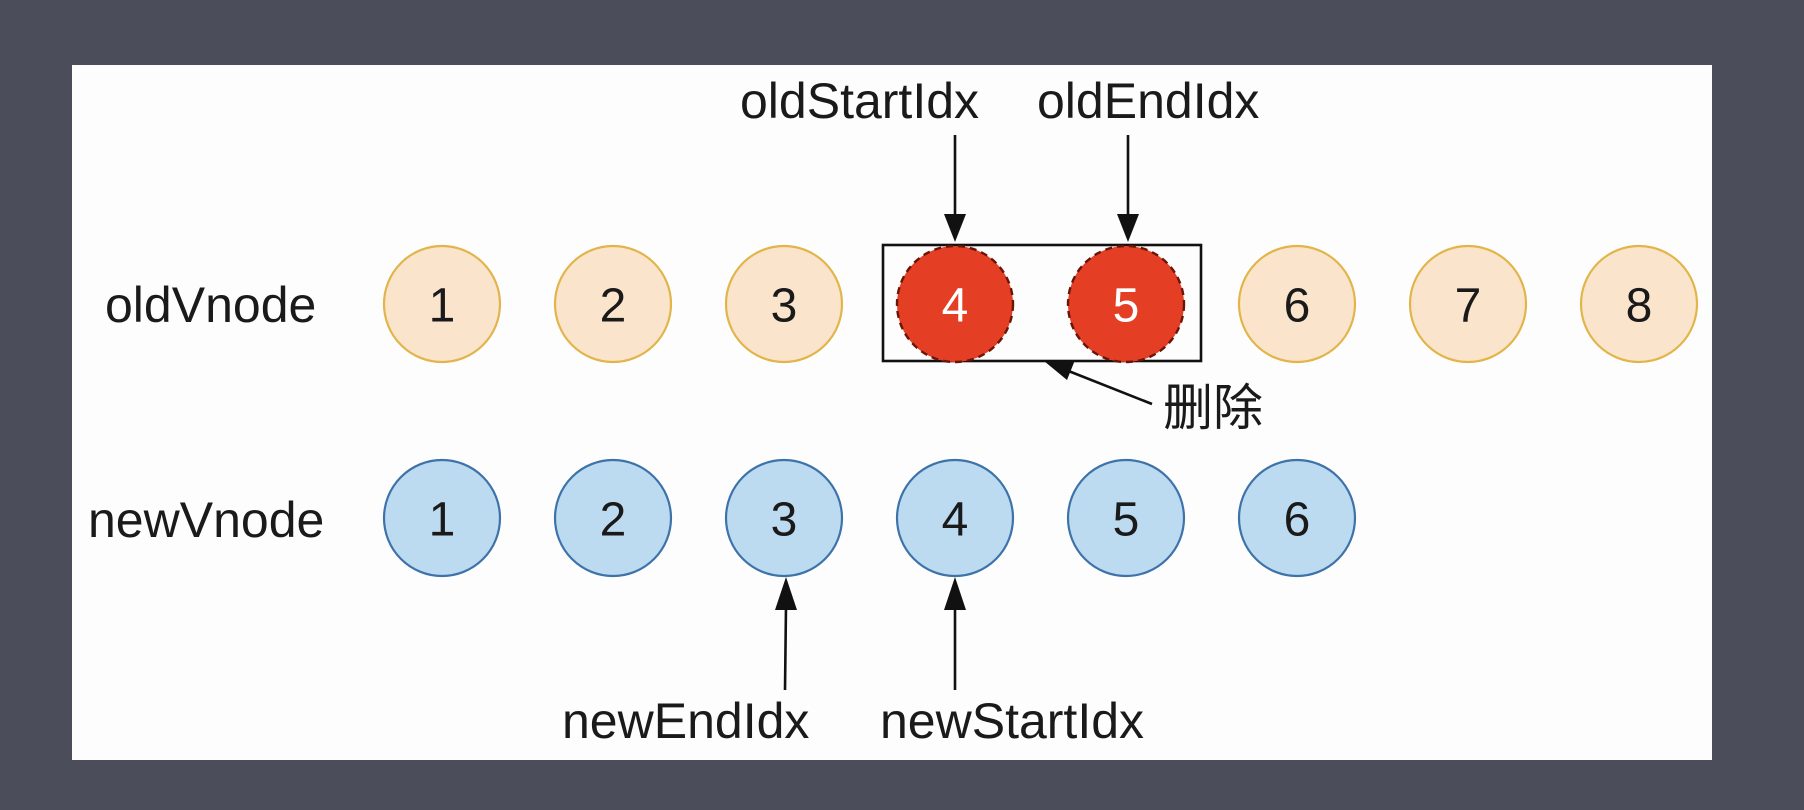  What do you see at coordinates (1012, 721) in the screenshot?
I see `new-start-idx-label: newStartIdx` at bounding box center [1012, 721].